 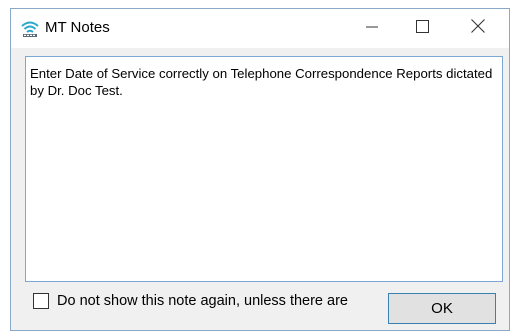 I want to click on satellite-signal-icon, so click(x=30, y=29).